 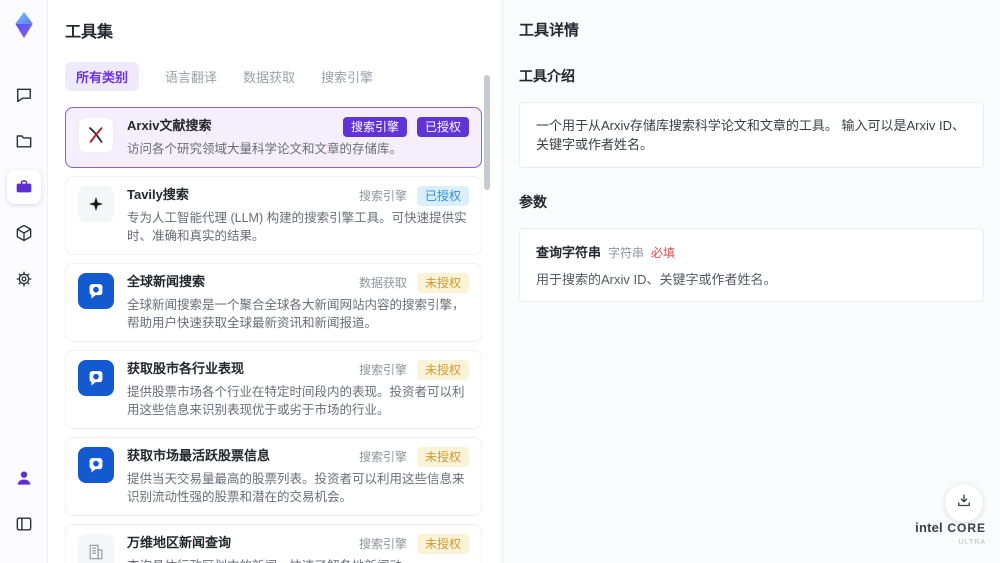 I want to click on intro-heading: 工具介绍, so click(x=547, y=76).